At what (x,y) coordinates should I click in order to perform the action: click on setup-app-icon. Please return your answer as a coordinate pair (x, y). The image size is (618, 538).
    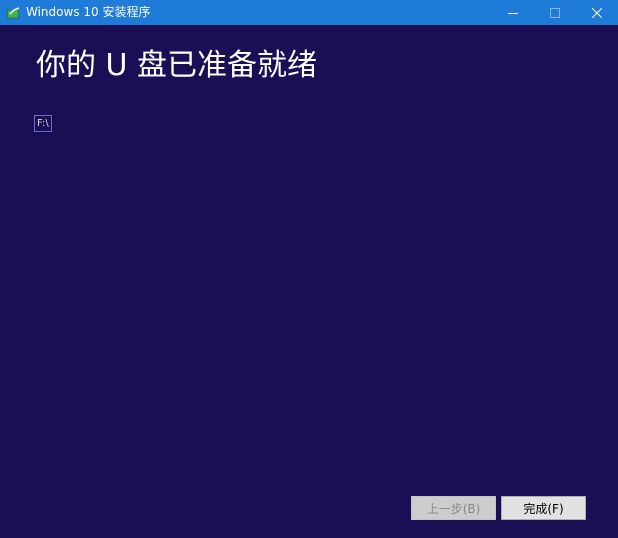
    Looking at the image, I should click on (14, 13).